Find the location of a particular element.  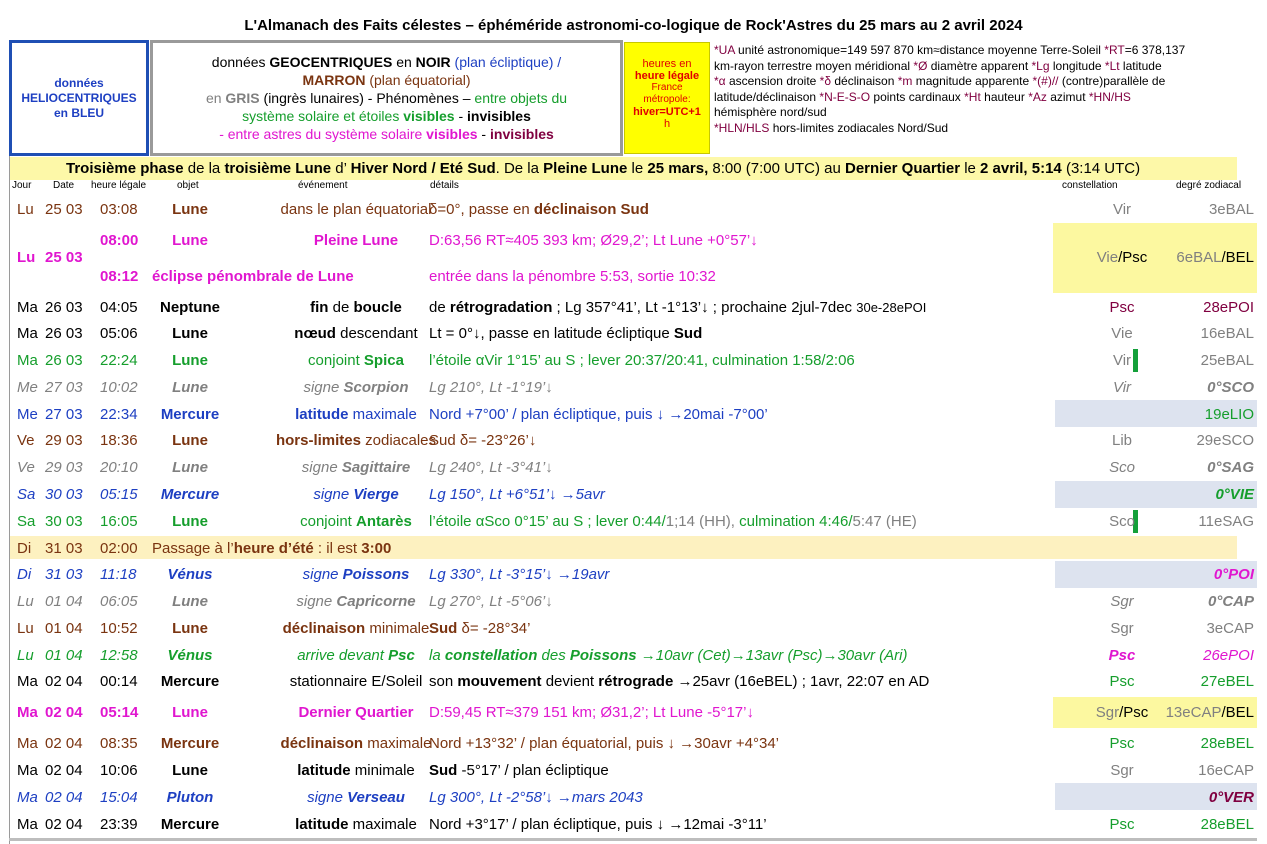

event-text: Vierge is located at coordinates (376, 494).